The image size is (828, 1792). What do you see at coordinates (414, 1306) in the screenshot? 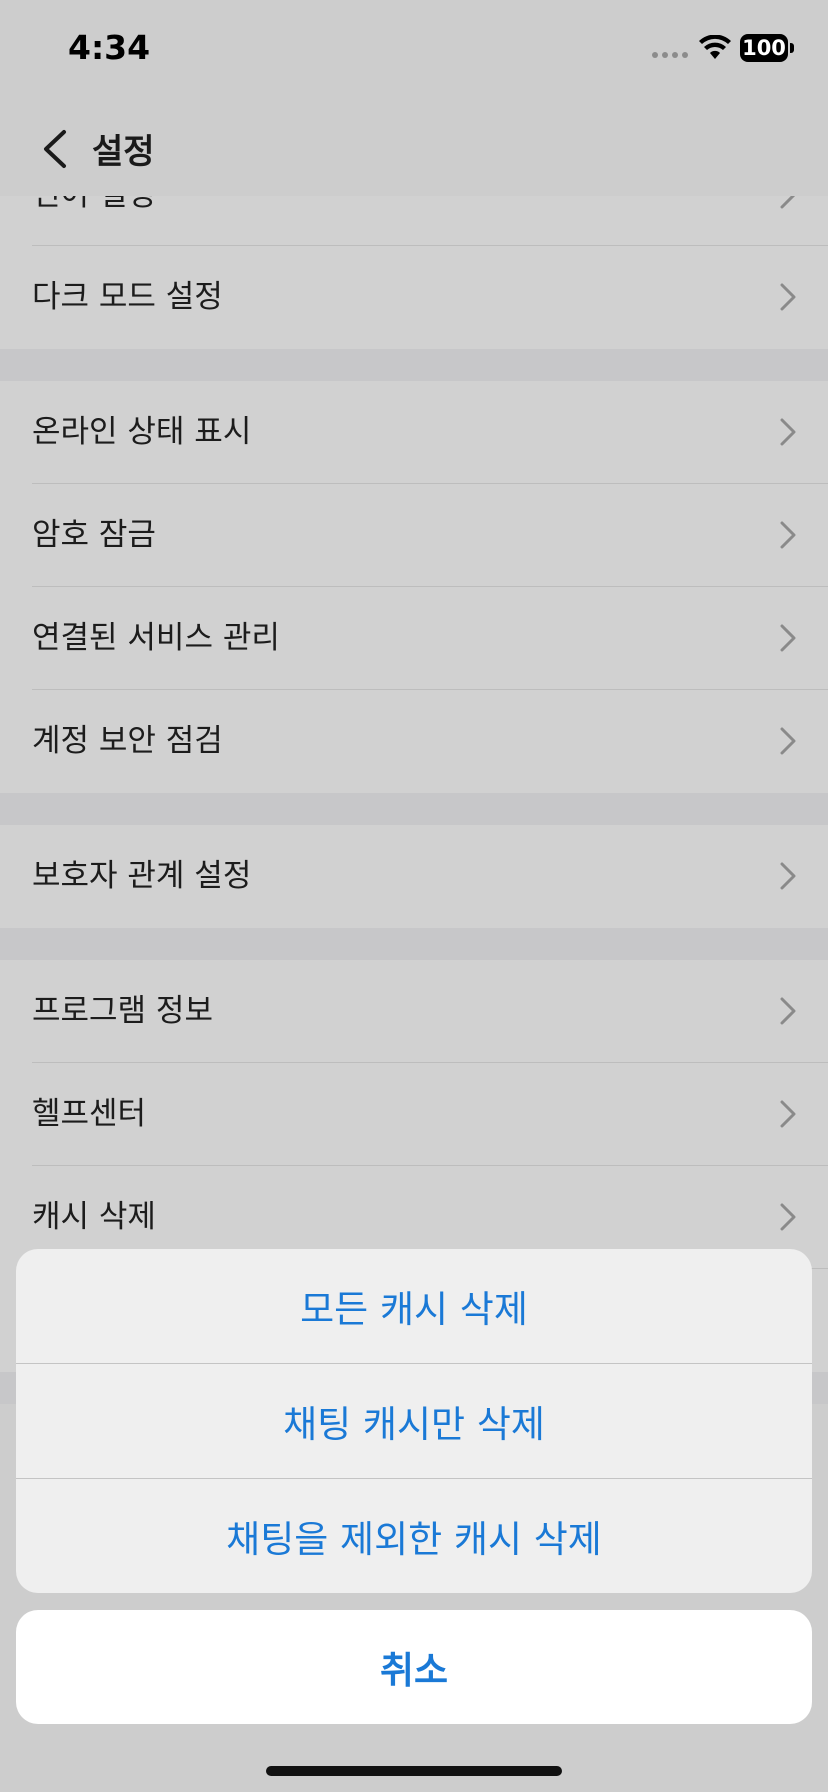
I see `clear-all-cache-button: 모든 캐시 삭제` at bounding box center [414, 1306].